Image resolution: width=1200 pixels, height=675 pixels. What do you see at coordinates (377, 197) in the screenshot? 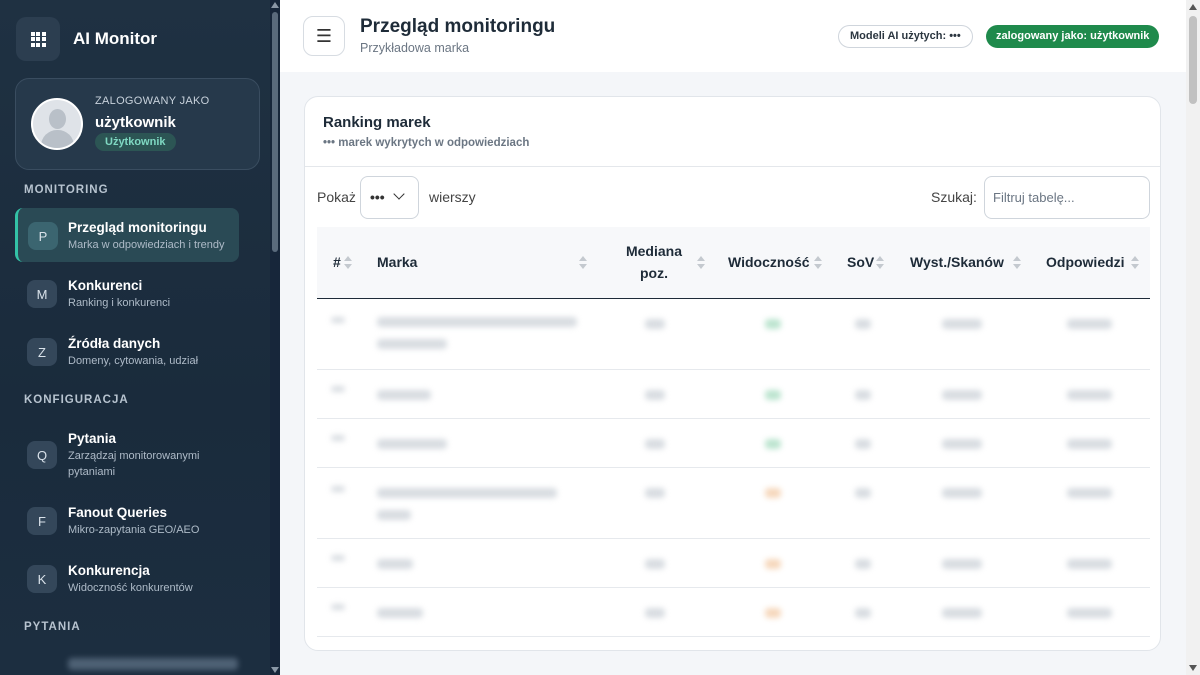
I see `rows-per-page-value: •••` at bounding box center [377, 197].